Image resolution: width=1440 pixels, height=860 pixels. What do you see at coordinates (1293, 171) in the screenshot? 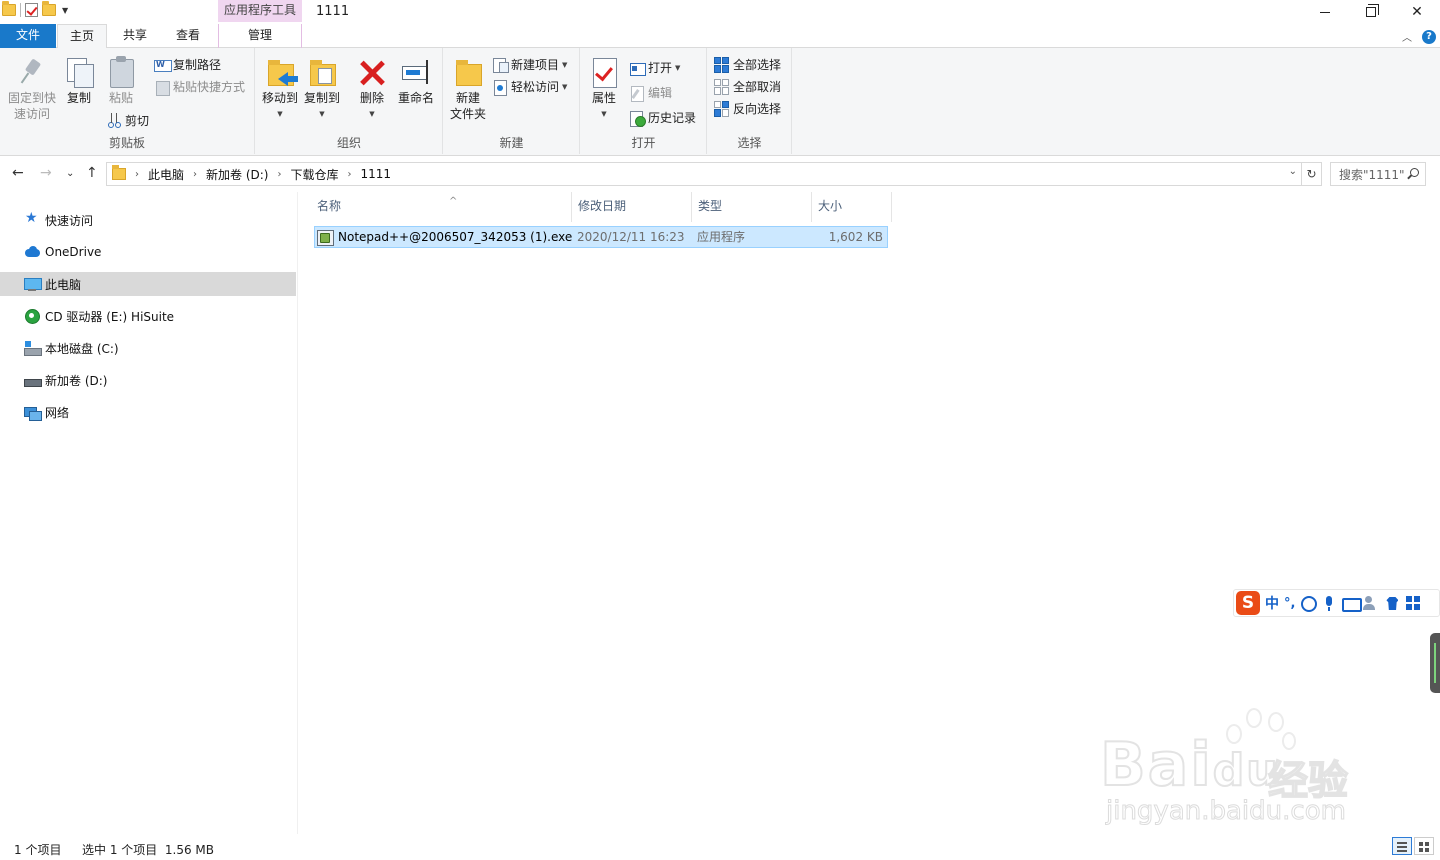
I see `address-history-chevron-down-icon: ⌄` at bounding box center [1293, 171].